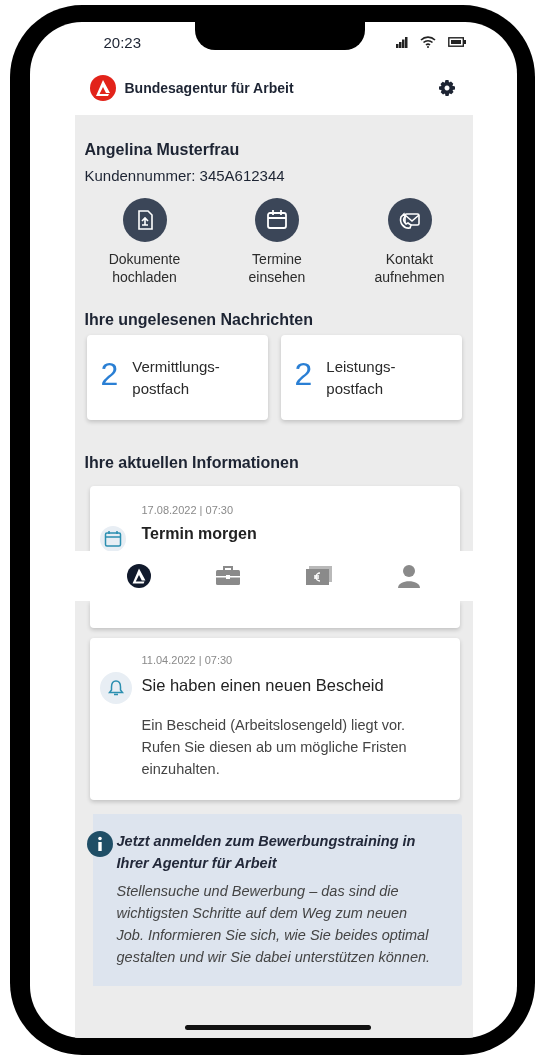 The width and height of the screenshot is (544, 1062). Describe the element at coordinates (185, 175) in the screenshot. I see `customer-number: Kundennummer: 345A612344` at that location.